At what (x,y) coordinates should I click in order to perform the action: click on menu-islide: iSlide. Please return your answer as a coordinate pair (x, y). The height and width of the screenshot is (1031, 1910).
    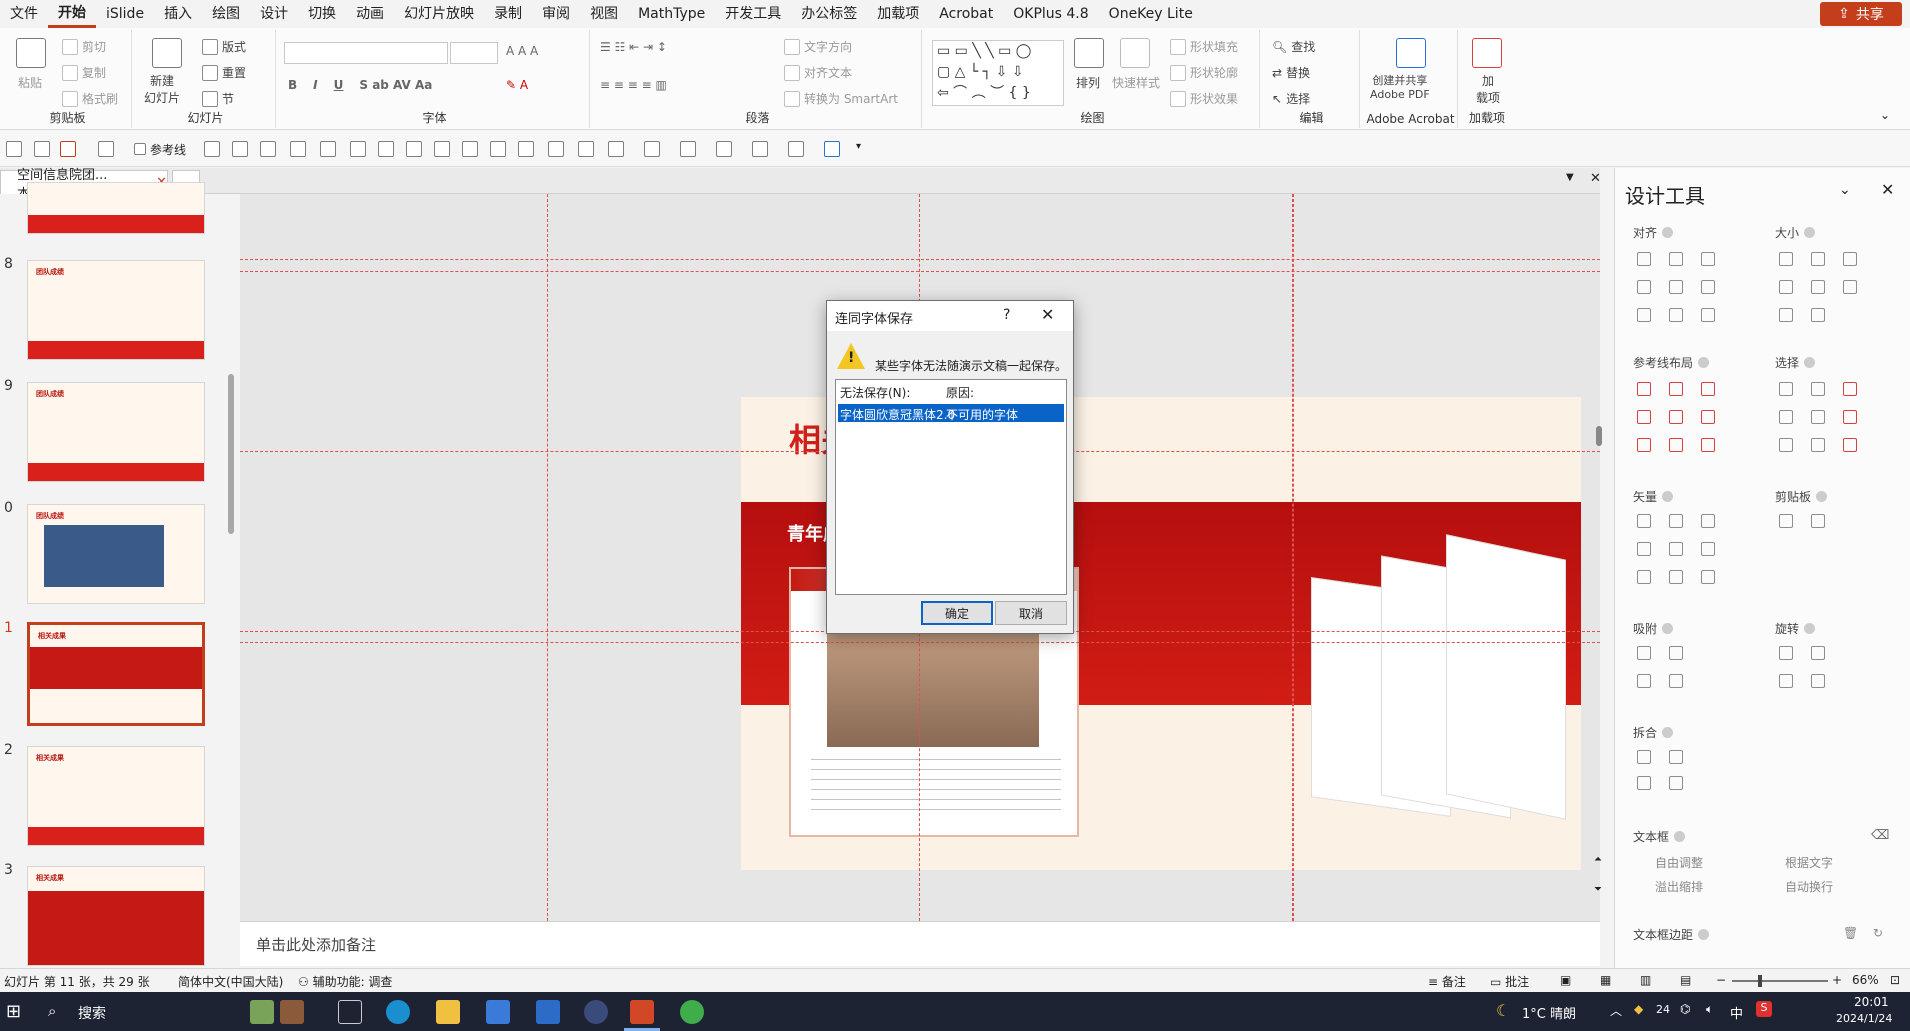
    Looking at the image, I should click on (125, 14).